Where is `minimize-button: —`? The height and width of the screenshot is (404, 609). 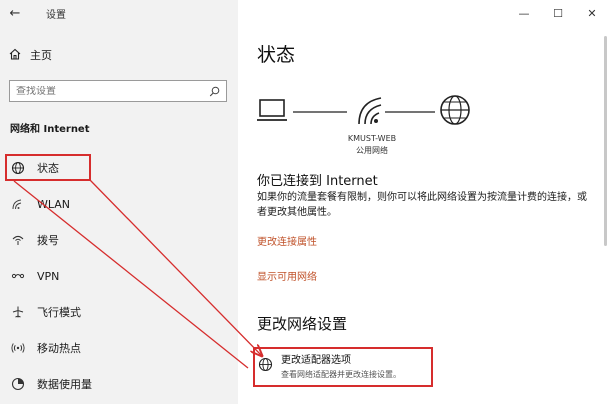
minimize-button: — is located at coordinates (524, 13).